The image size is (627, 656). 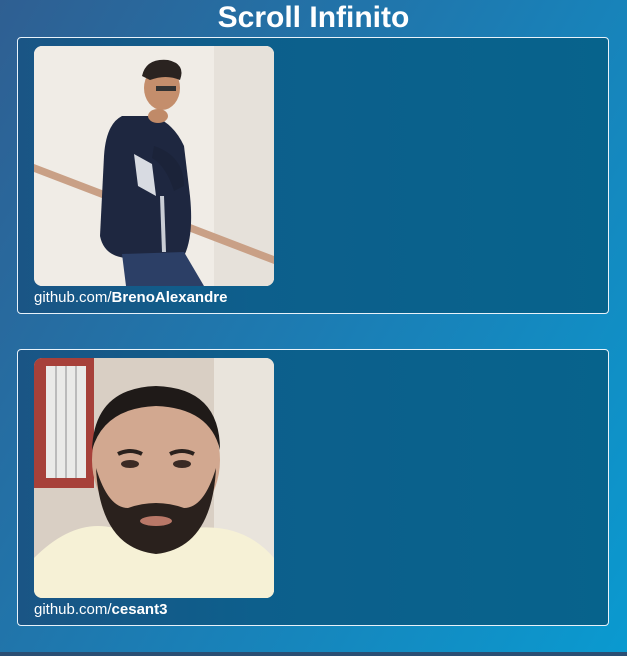 I want to click on github-profile-link: github.com/cesant3, so click(x=100, y=609).